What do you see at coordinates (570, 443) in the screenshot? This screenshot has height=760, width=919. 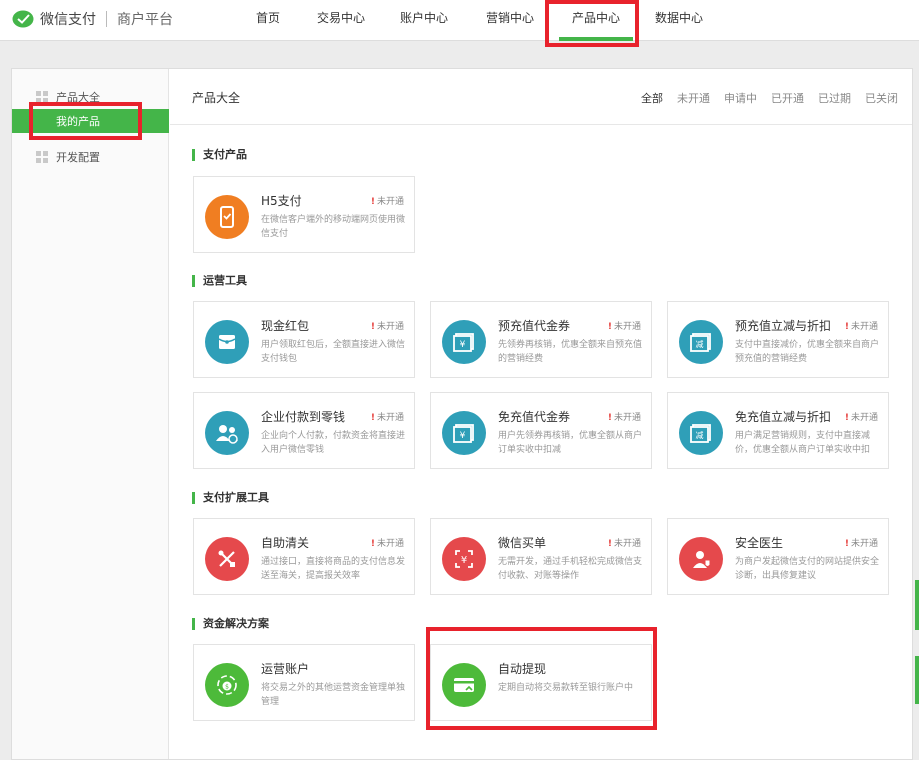 I see `product-desc: 用户先领券再核销，优惠全额从商户订单实收中扣减` at bounding box center [570, 443].